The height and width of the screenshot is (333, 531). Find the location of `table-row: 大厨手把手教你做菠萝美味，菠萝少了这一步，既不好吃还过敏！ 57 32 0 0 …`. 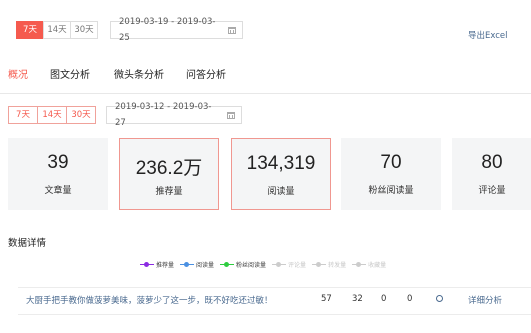

table-row: 大厨手把手教你做菠萝美味，菠萝少了这一步，既不好吃还过敏！ 57 32 0 0 … is located at coordinates (265, 300).